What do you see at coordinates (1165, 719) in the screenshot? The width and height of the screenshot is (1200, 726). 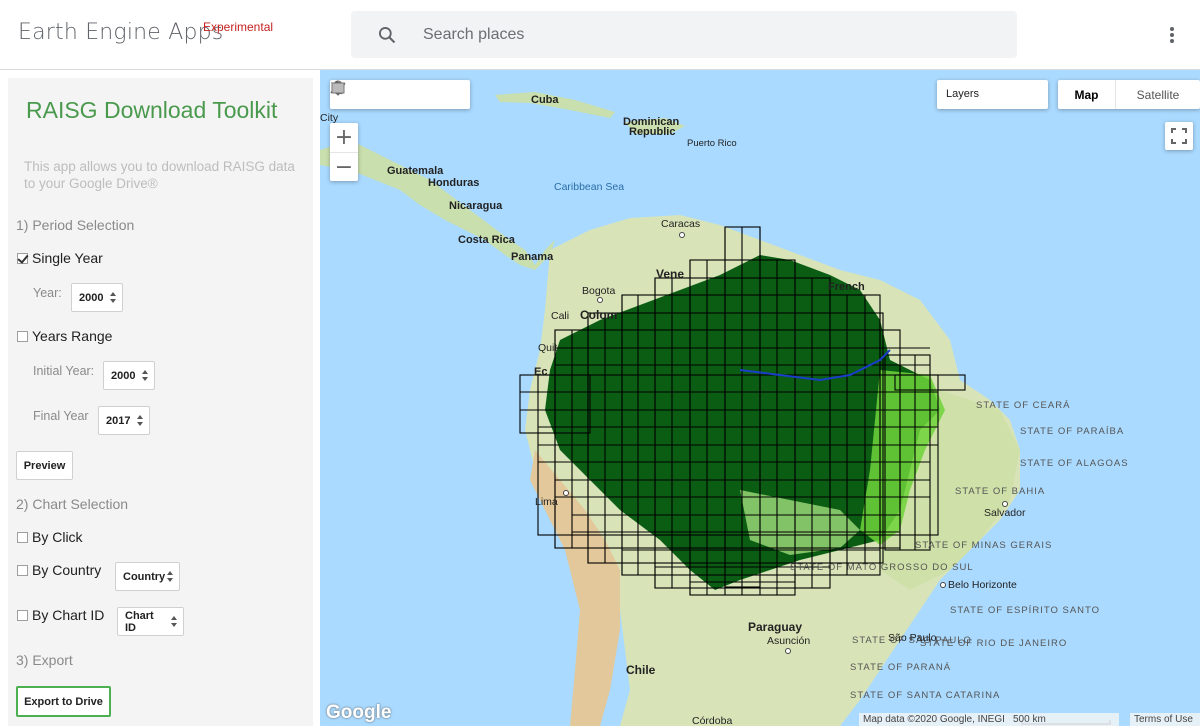 I see `terms-of-use-link: Terms of Use` at bounding box center [1165, 719].